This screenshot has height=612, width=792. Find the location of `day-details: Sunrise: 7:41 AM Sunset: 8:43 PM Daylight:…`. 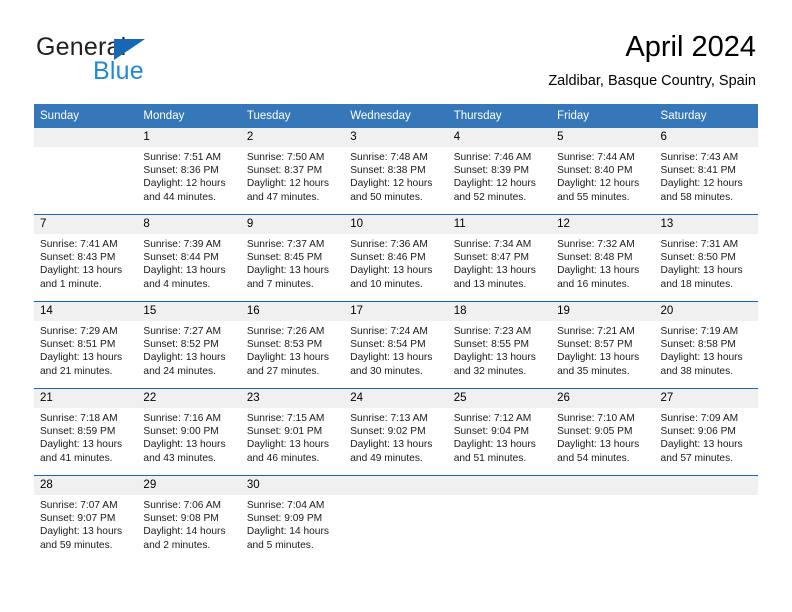

day-details: Sunrise: 7:41 AM Sunset: 8:43 PM Daylight:… is located at coordinates (85, 262).